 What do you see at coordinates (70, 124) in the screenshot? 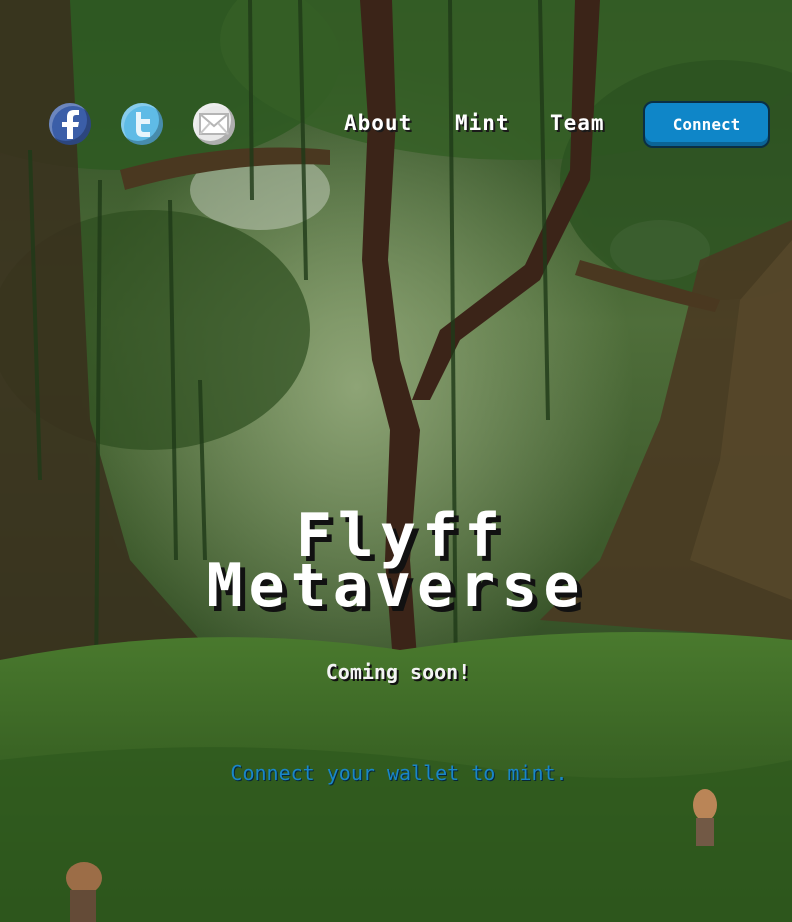
I see `facebook-icon` at bounding box center [70, 124].